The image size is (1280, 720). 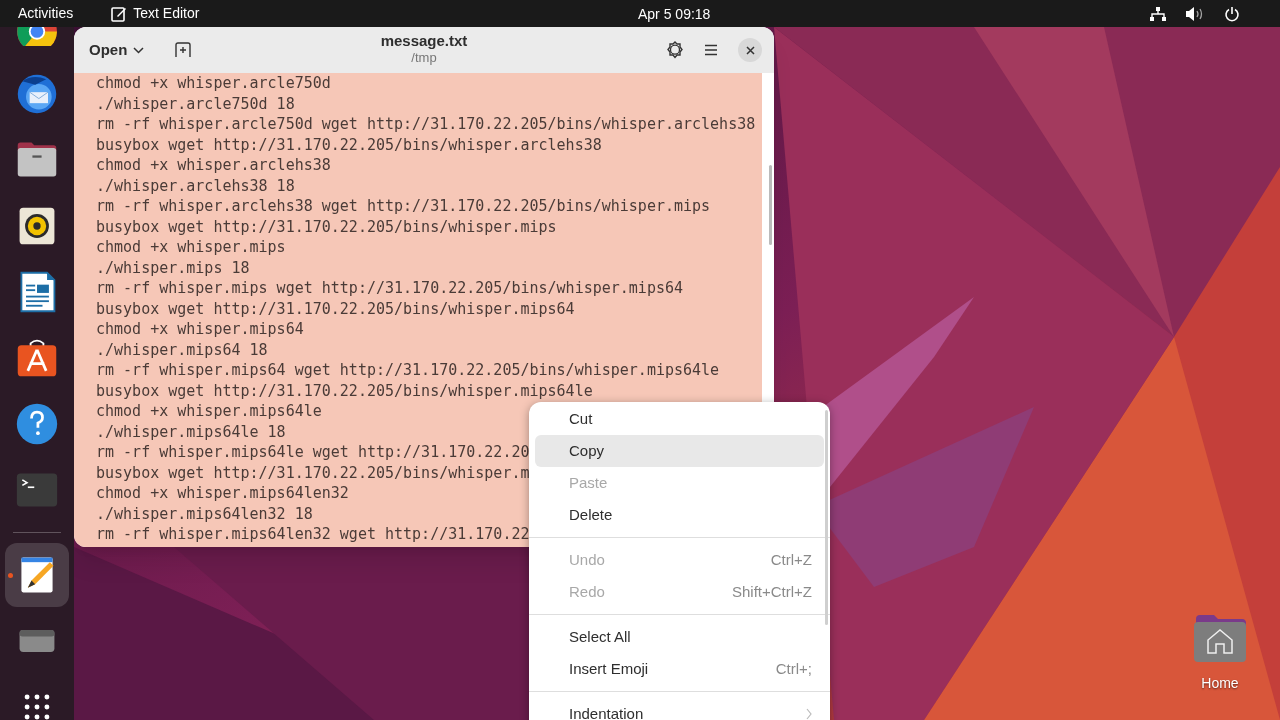 What do you see at coordinates (1158, 13) in the screenshot?
I see `network-icon` at bounding box center [1158, 13].